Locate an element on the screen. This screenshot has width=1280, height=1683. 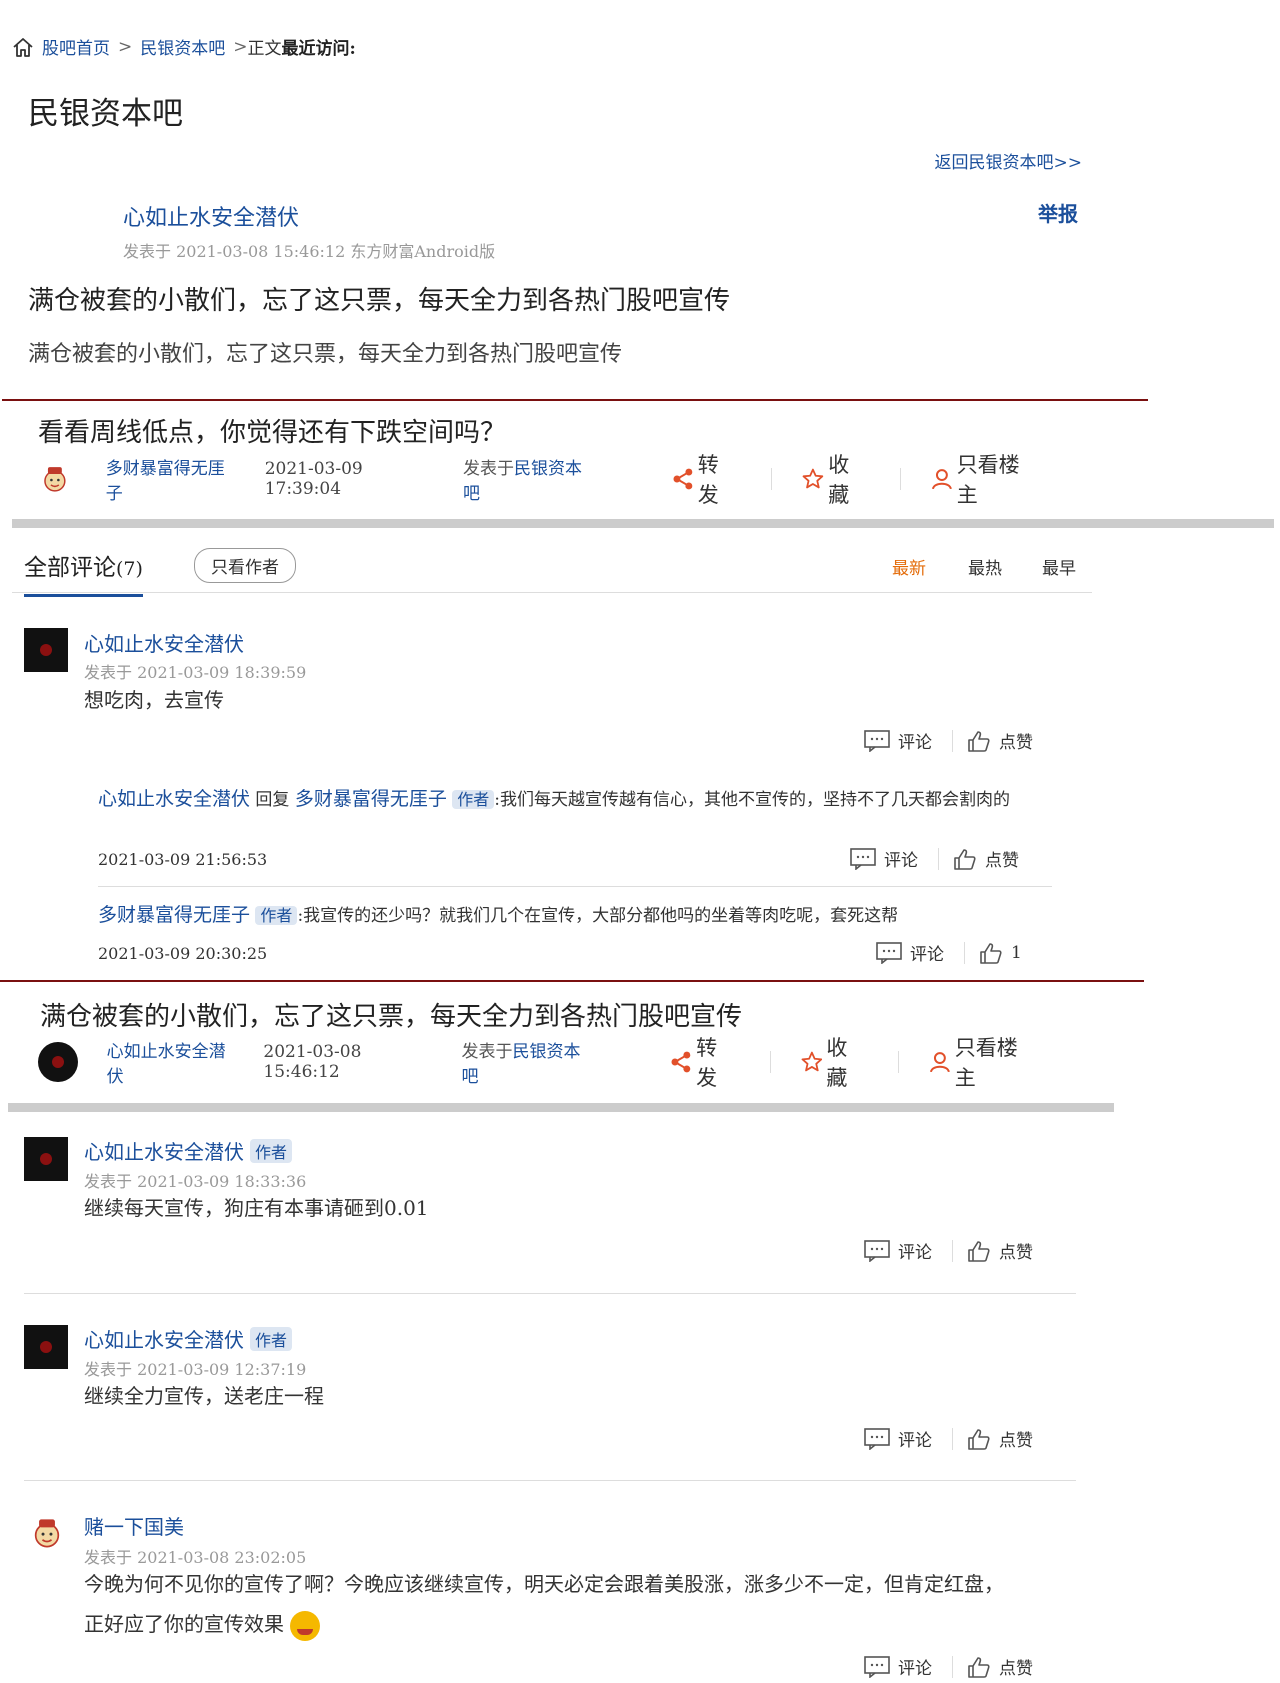
quoted-post-title: 满仓被套的小散们，忘了这只票，每天全力到各热门股吧宣传 is located at coordinates (391, 1014).